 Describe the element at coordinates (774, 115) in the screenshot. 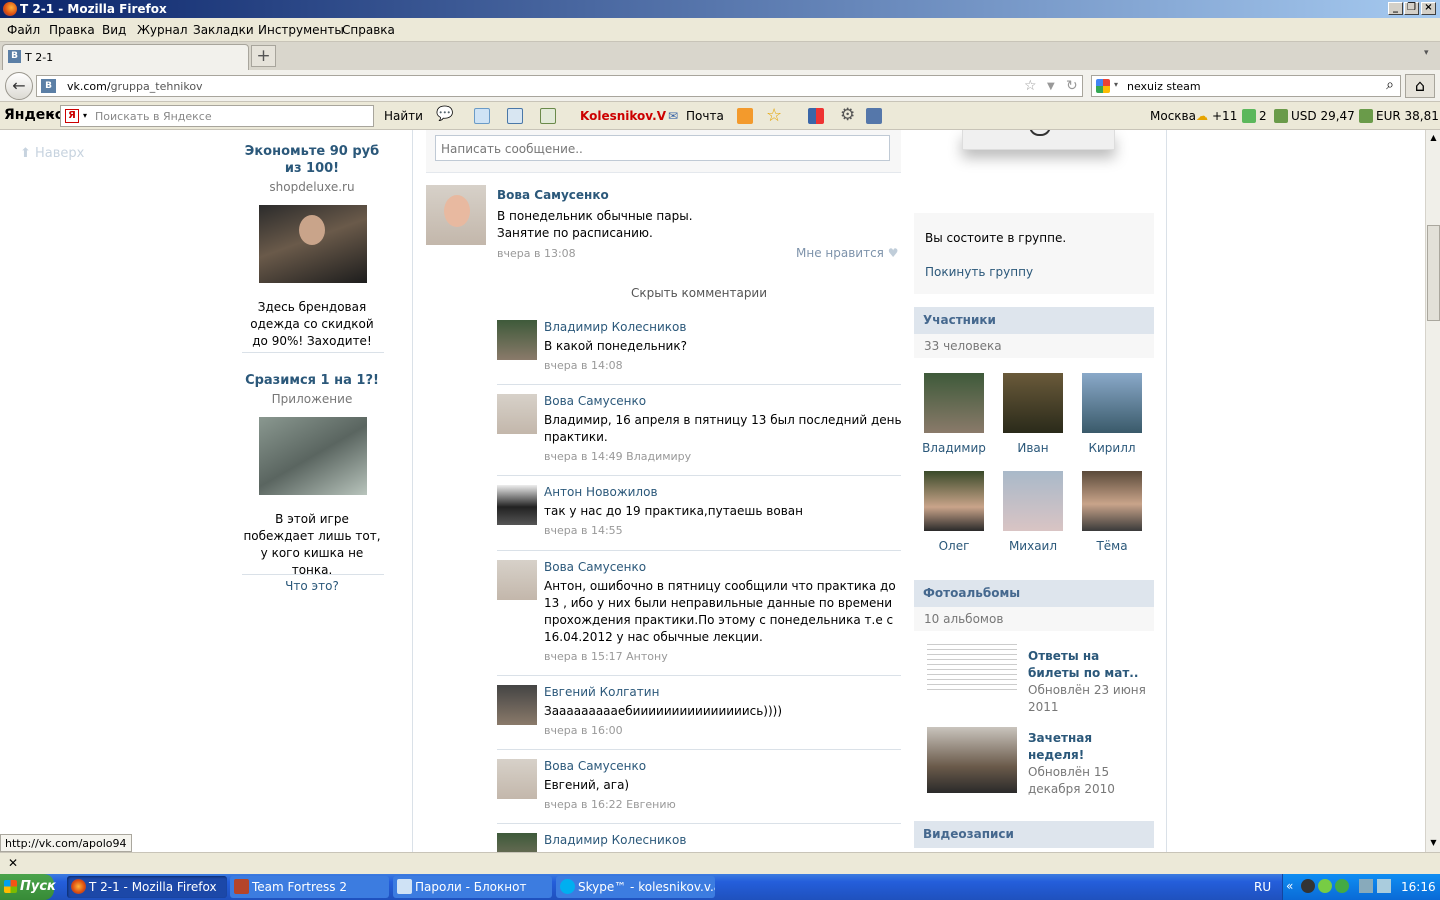

I see `favorites-star-icon: ☆` at that location.